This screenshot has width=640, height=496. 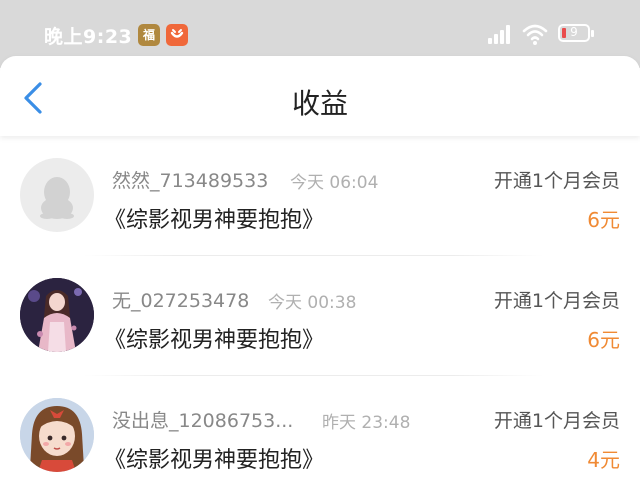 What do you see at coordinates (88, 37) in the screenshot?
I see `status-time: 晚上9:23` at bounding box center [88, 37].